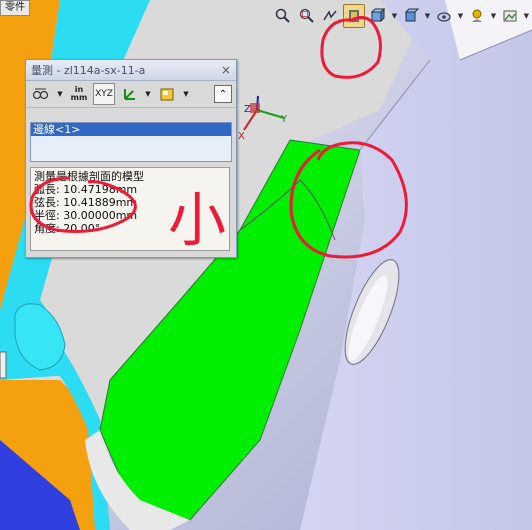 The width and height of the screenshot is (532, 530). What do you see at coordinates (60, 94) in the screenshot?
I see `arc-options-dropdown-icon: ▼` at bounding box center [60, 94].